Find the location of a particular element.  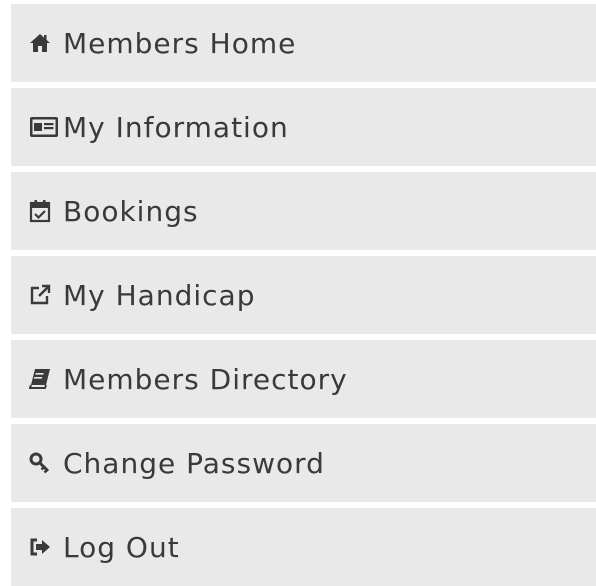

menu-item-label: Members Directory is located at coordinates (205, 379).